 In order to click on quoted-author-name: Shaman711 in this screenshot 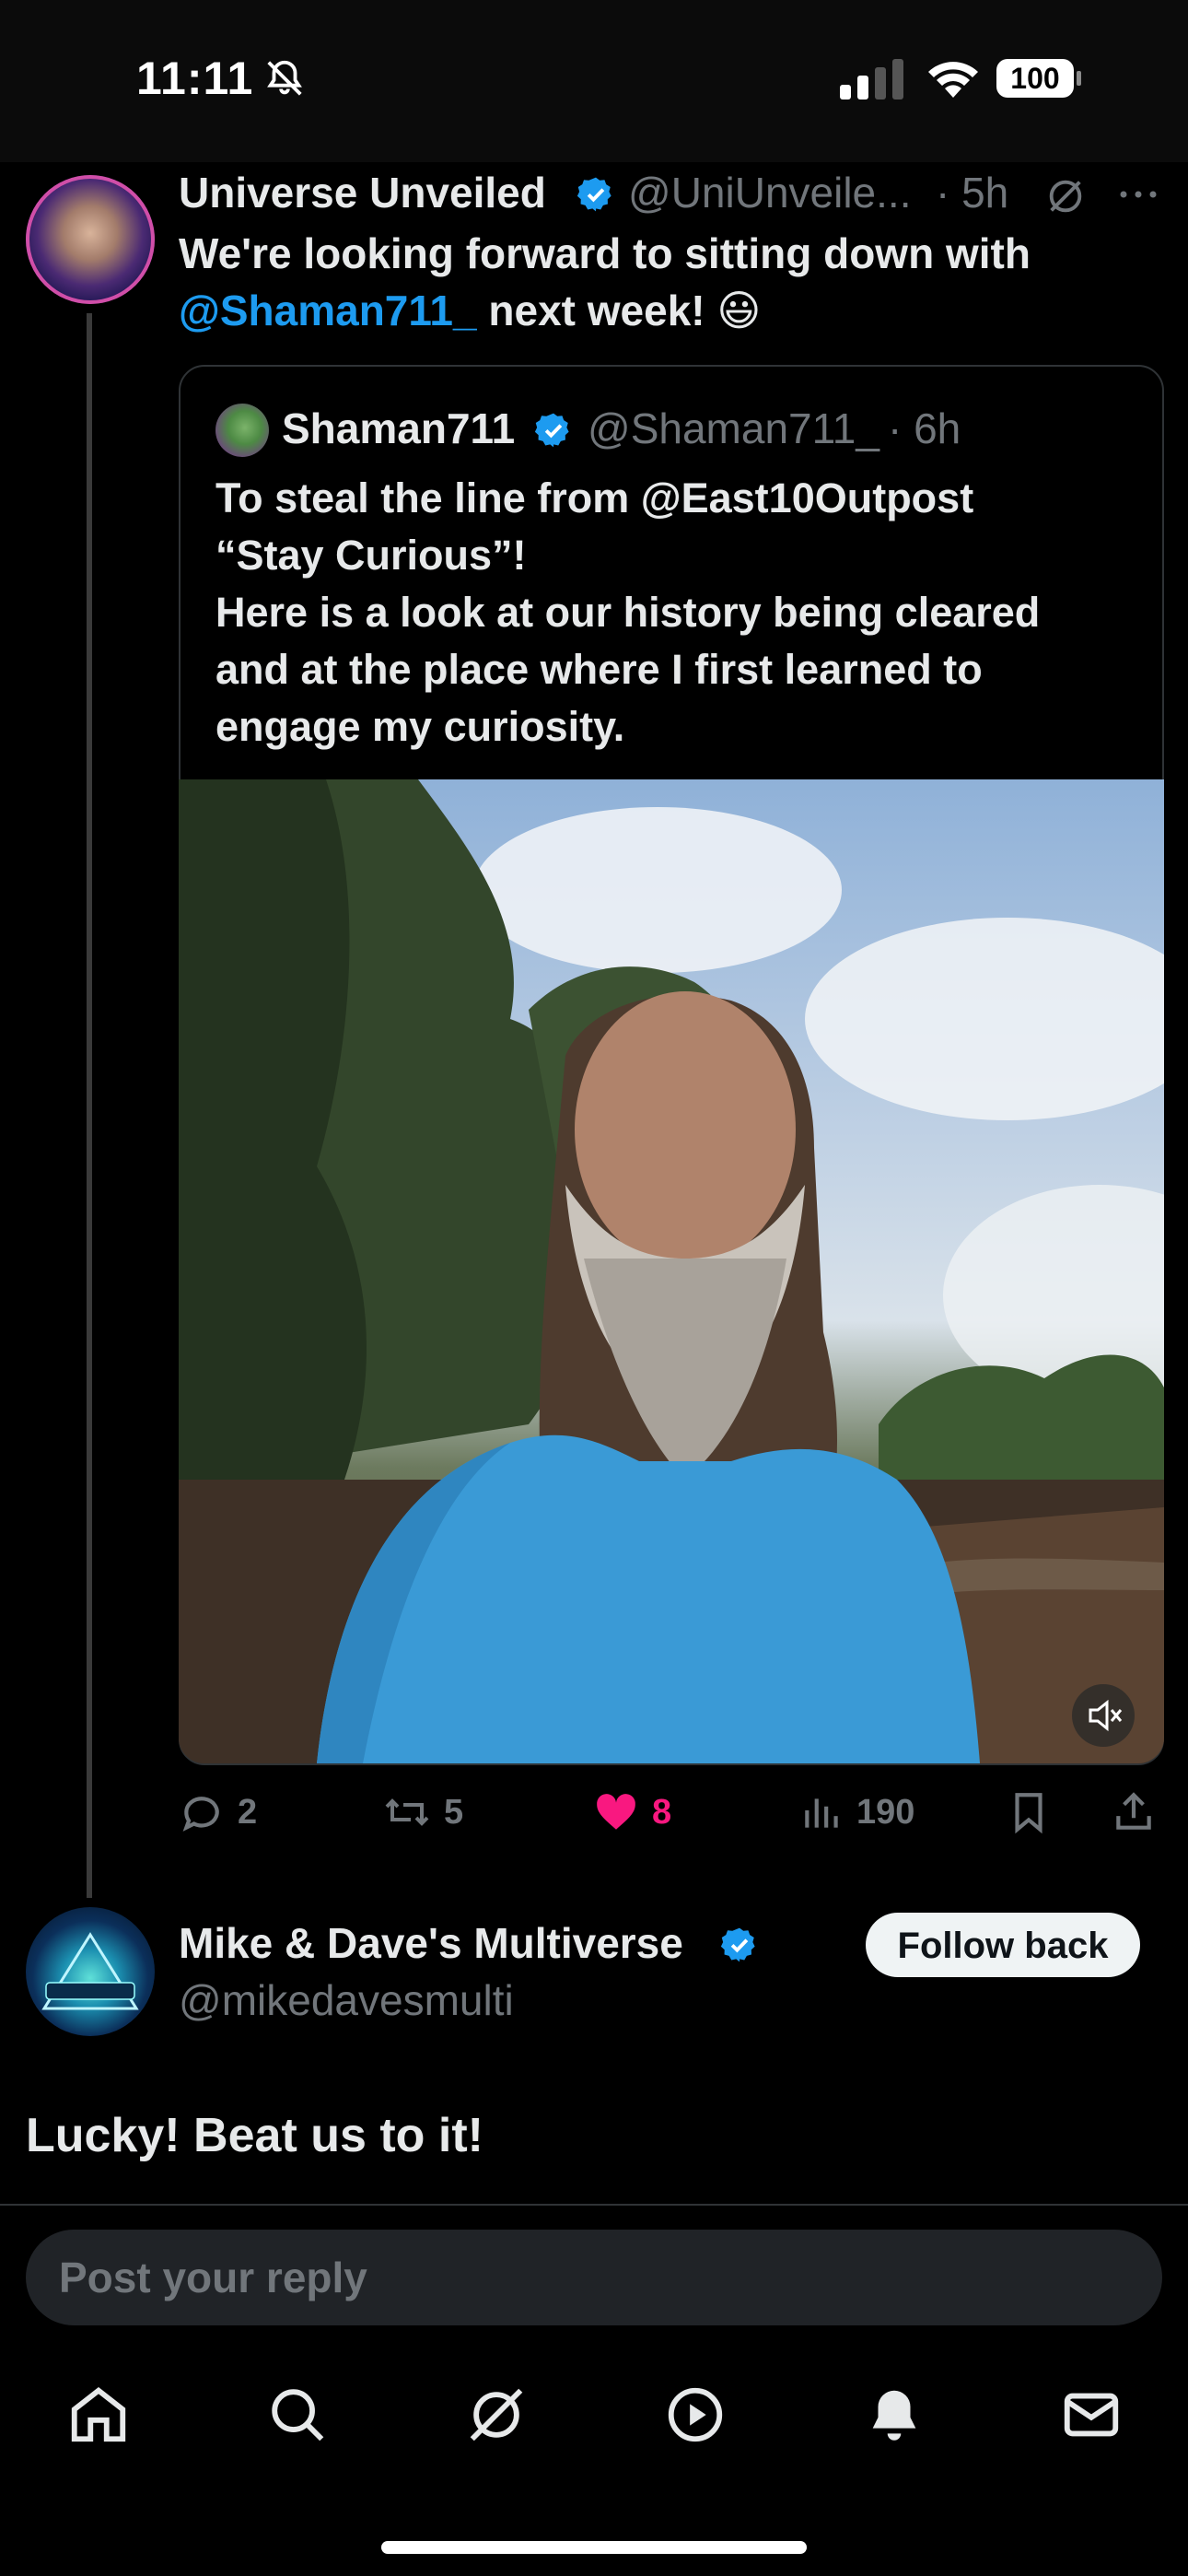, I will do `click(398, 428)`.